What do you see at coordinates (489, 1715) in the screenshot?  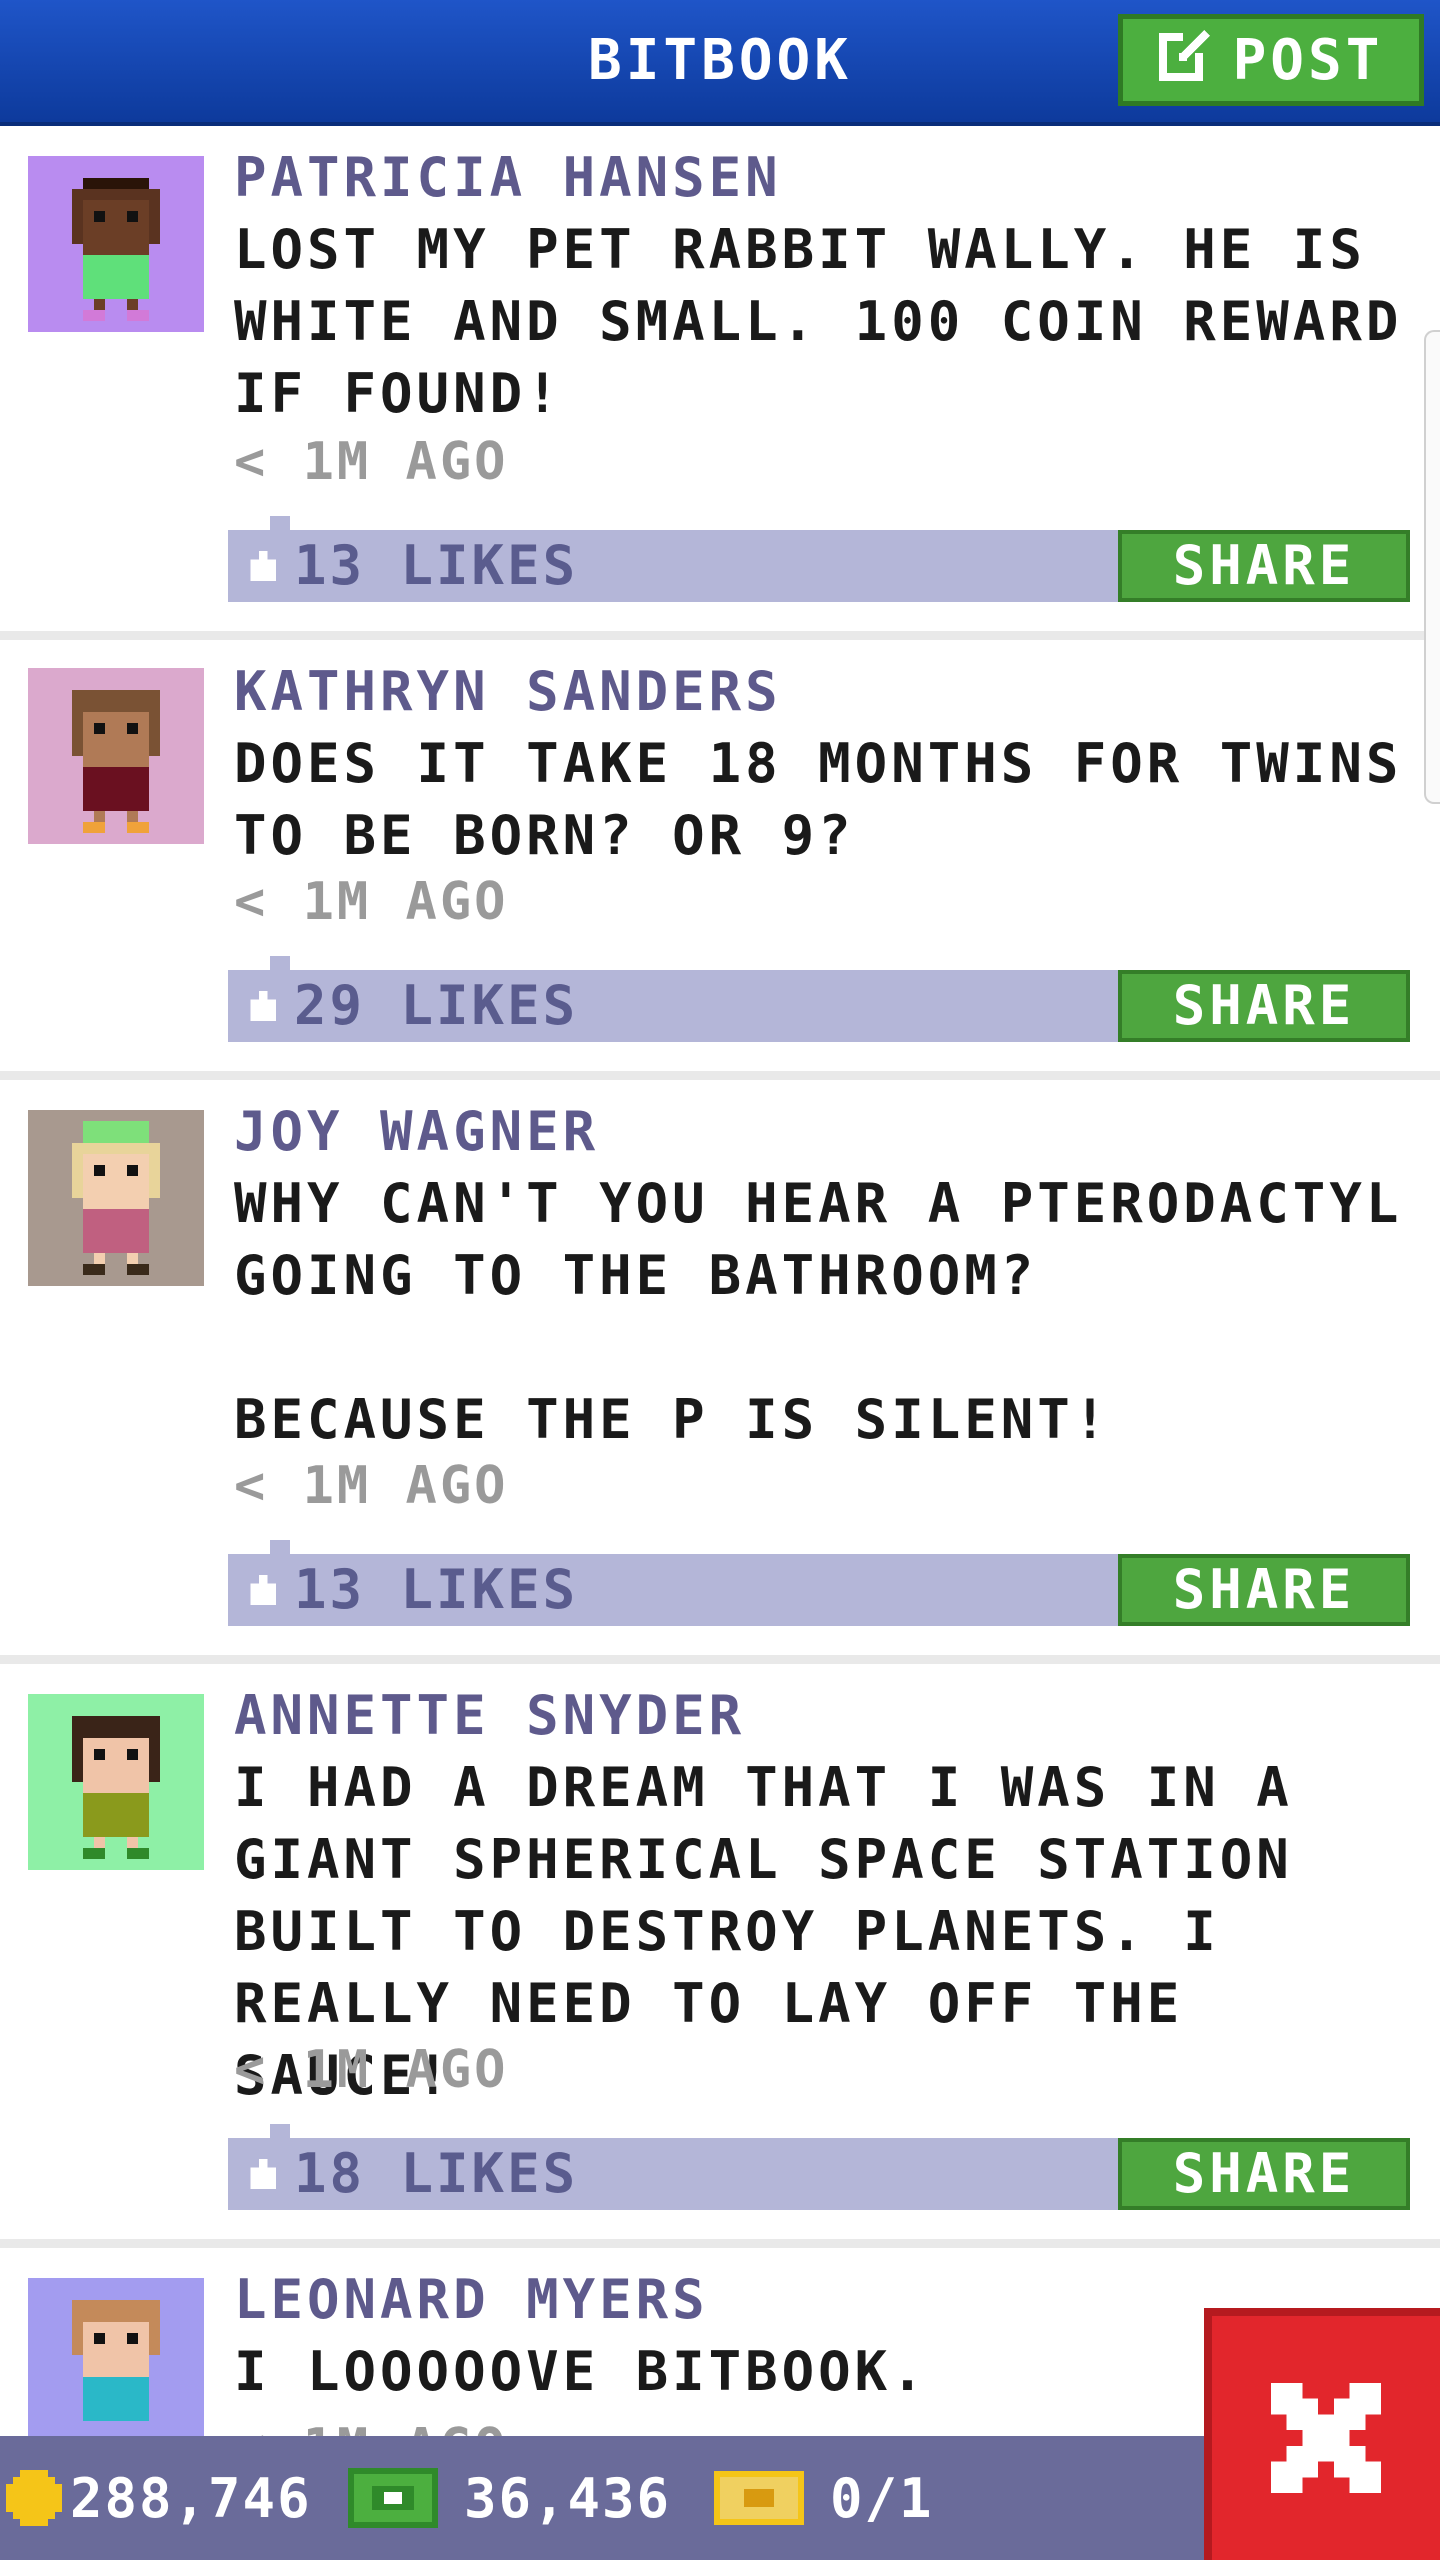 I see `post-author: ANNETTE SNYDER` at bounding box center [489, 1715].